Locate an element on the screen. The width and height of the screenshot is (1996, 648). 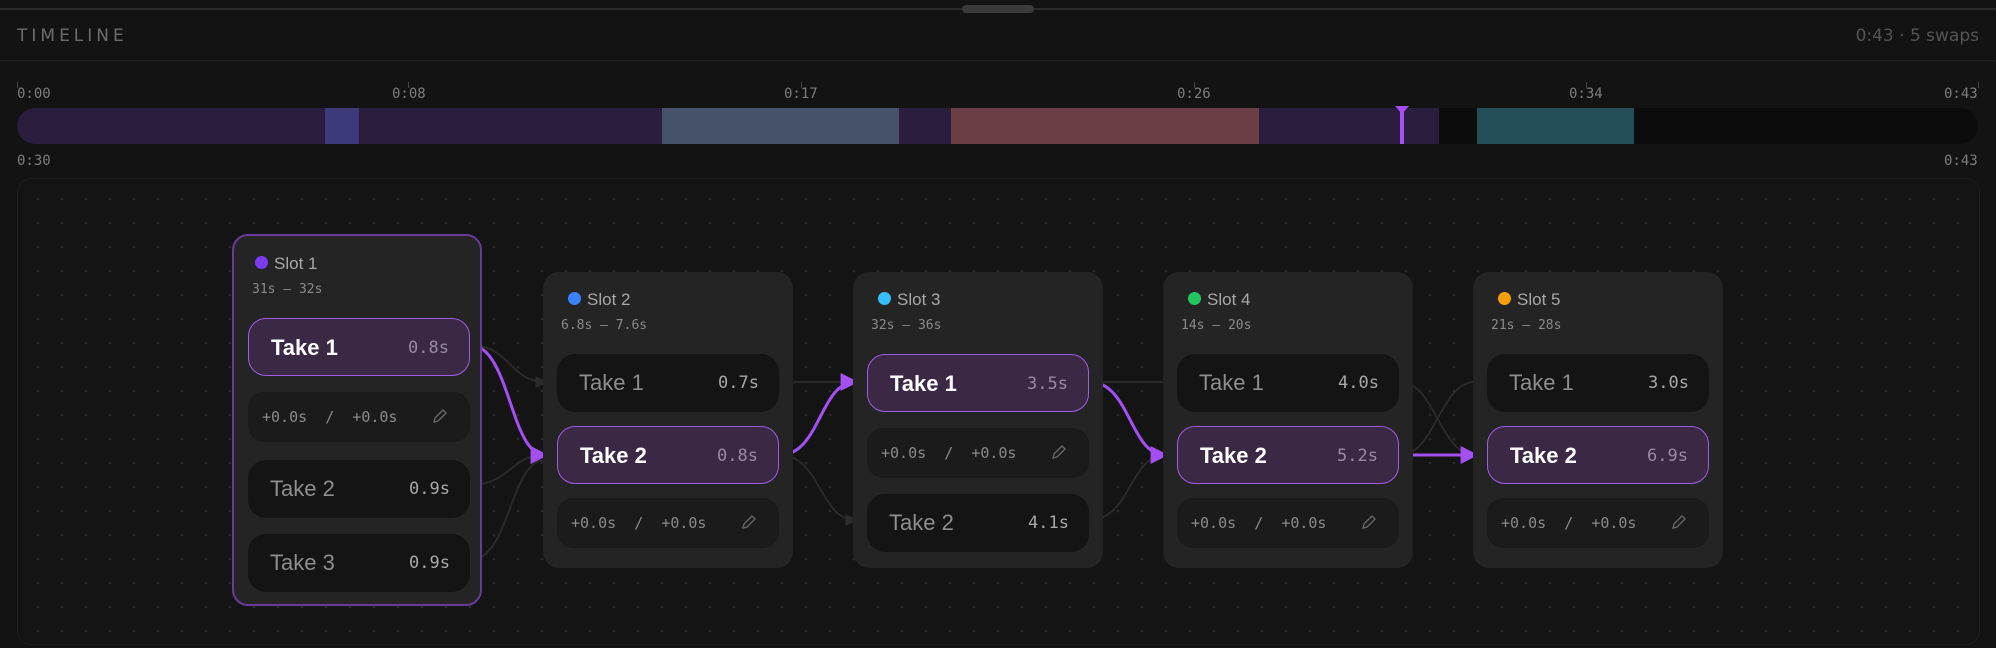
slot-title-text: Slot 2 is located at coordinates (609, 299).